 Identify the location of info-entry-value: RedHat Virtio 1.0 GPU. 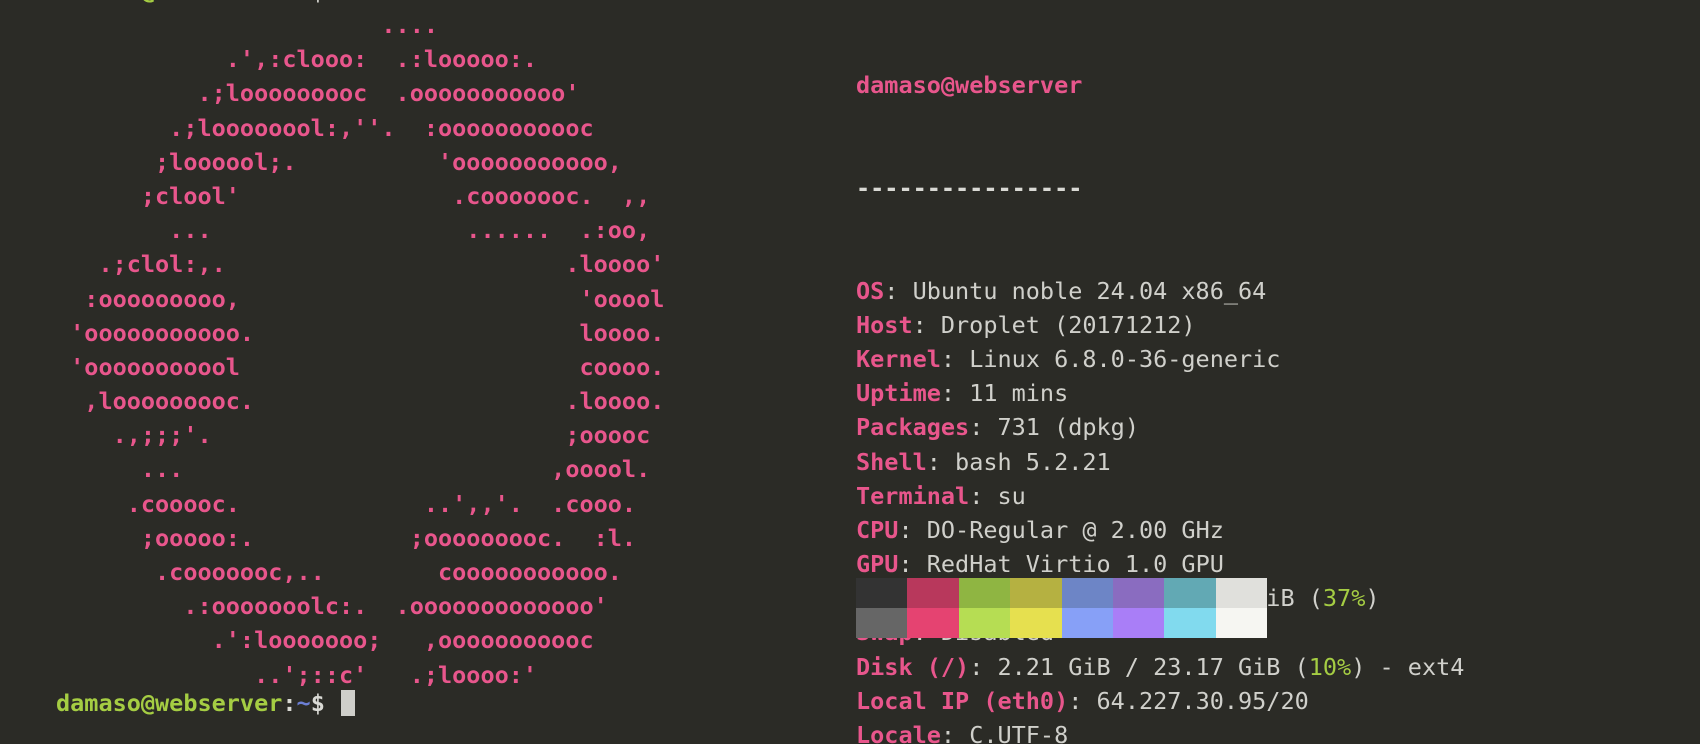
(1075, 564).